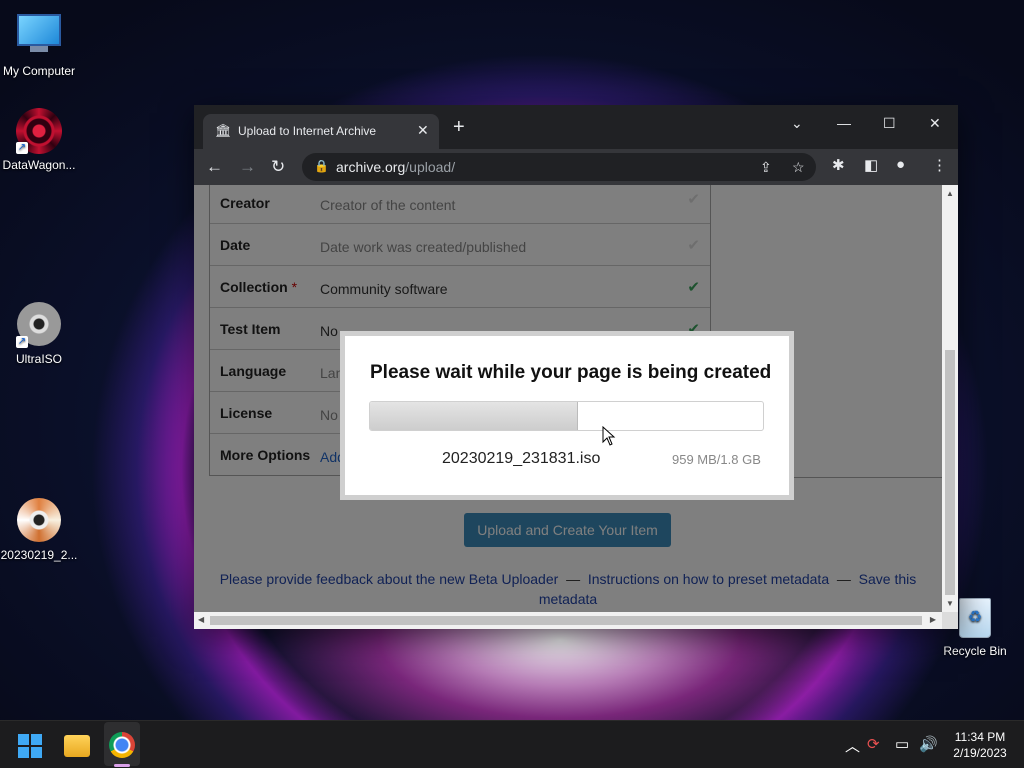  Describe the element at coordinates (371, 167) in the screenshot. I see `url-host: archive.org` at that location.